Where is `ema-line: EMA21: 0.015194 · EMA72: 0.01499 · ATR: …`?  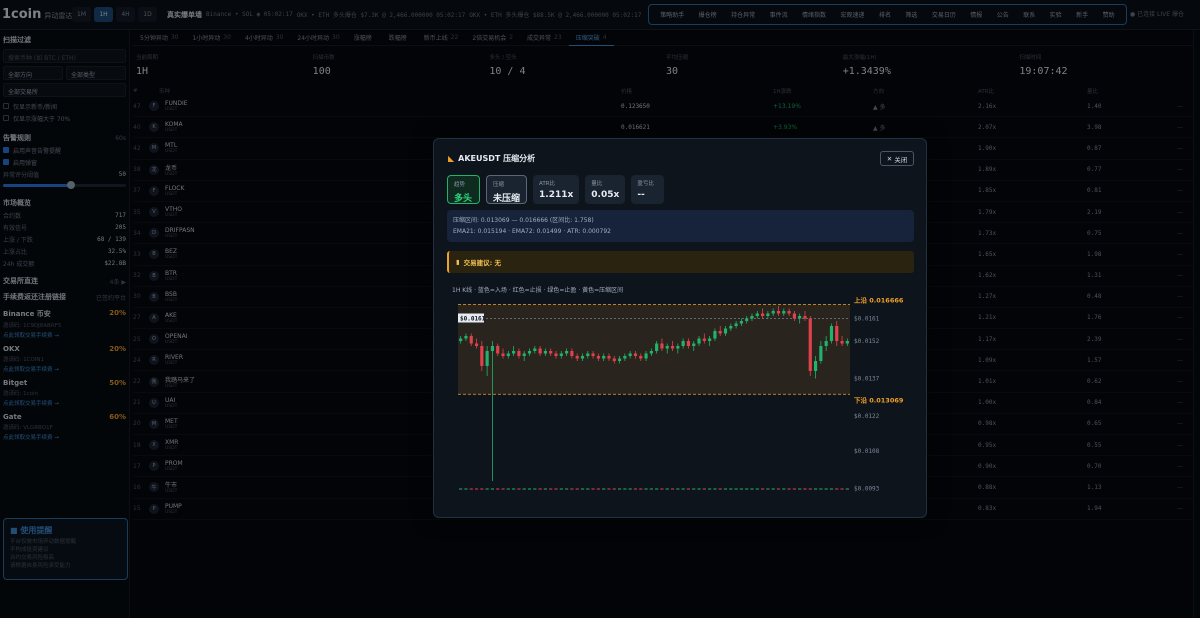
ema-line: EMA21: 0.015194 · EMA72: 0.01499 · ATR: … is located at coordinates (532, 231).